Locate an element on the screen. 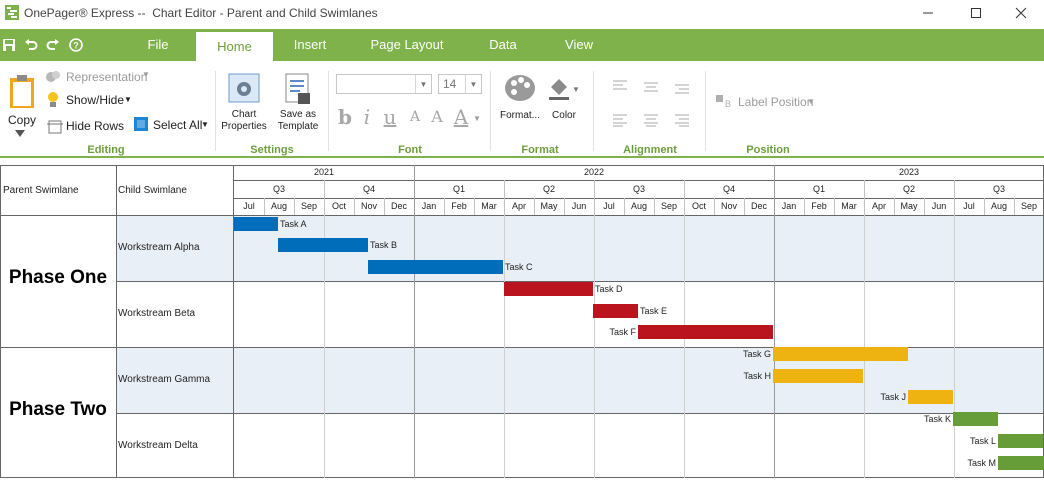 This screenshot has width=1044, height=482. align-right-icon is located at coordinates (682, 120).